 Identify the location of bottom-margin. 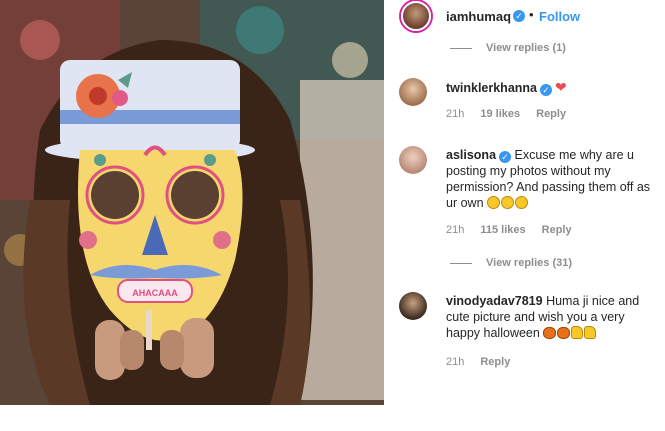
(332, 418).